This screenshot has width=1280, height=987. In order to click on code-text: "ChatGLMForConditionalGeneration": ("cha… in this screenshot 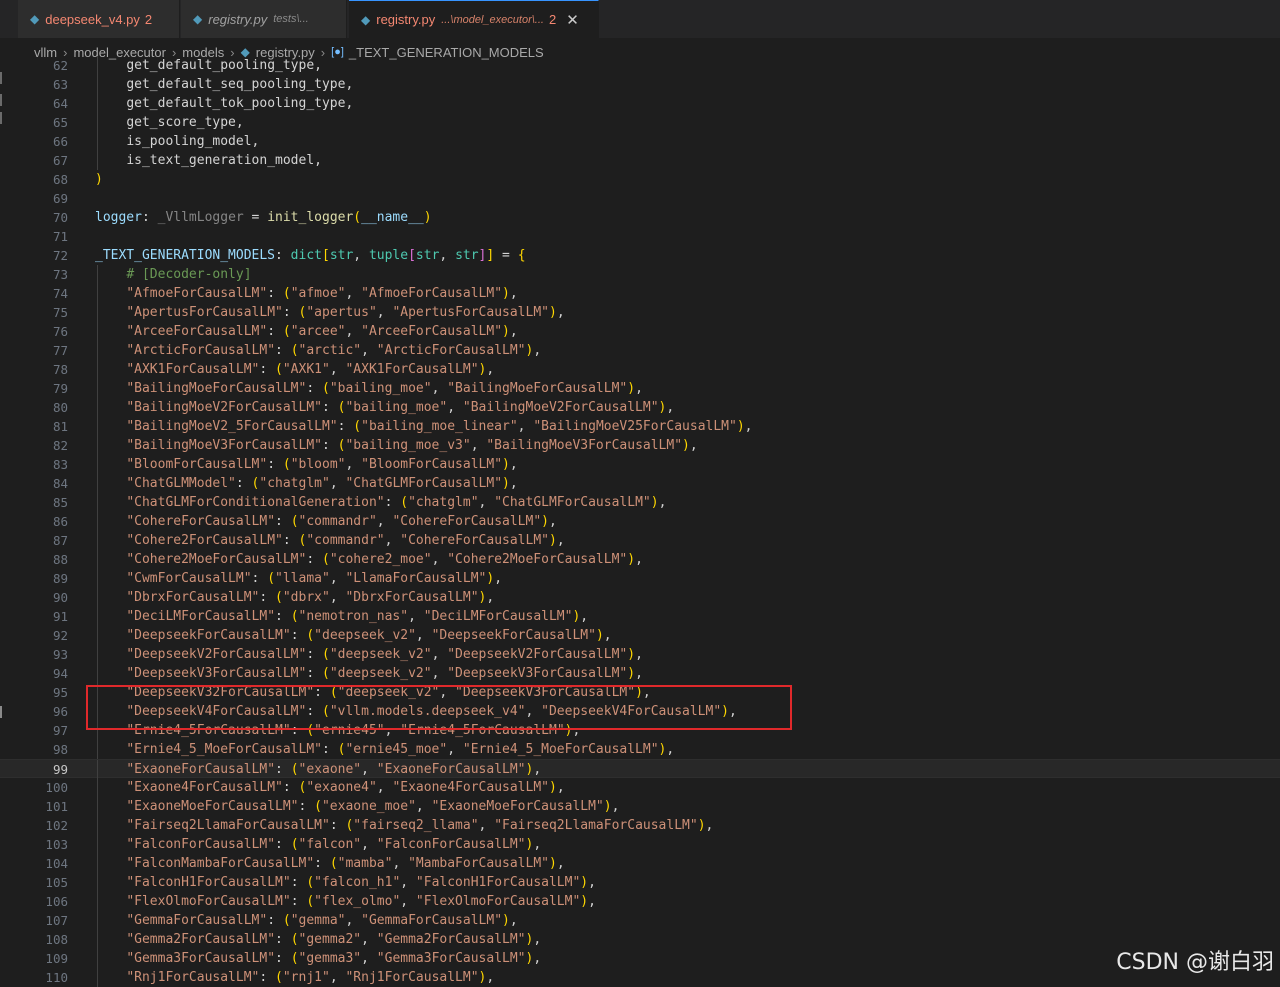, I will do `click(396, 502)`.